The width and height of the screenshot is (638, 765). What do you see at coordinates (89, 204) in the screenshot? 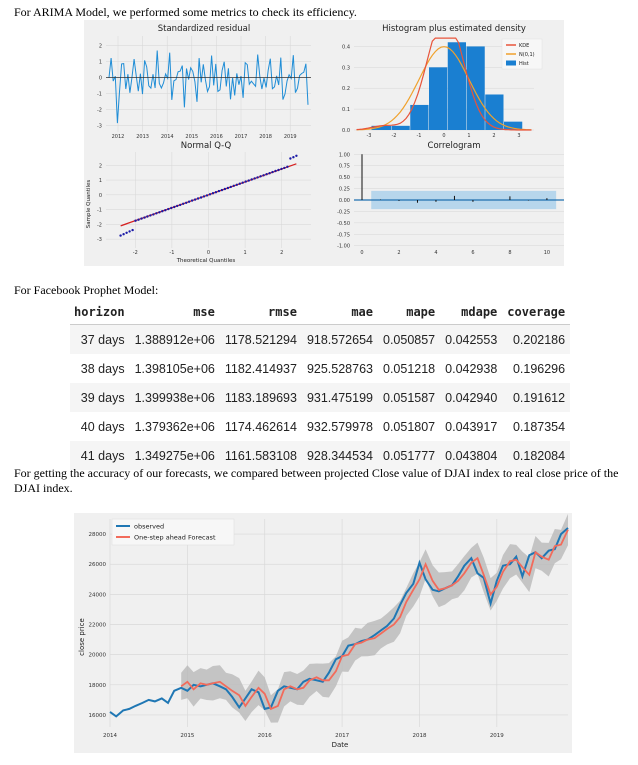
I see `qq-ylabel: Sample Quantiles` at bounding box center [89, 204].